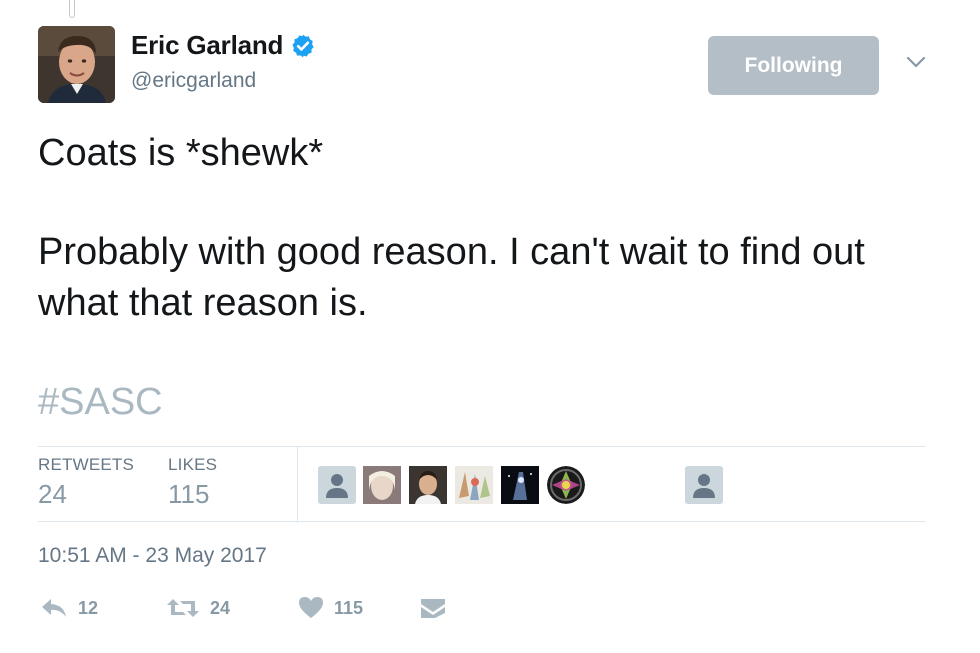  Describe the element at coordinates (152, 556) in the screenshot. I see `tweet-timestamp: 10:51 AM - 23 May 2017` at that location.